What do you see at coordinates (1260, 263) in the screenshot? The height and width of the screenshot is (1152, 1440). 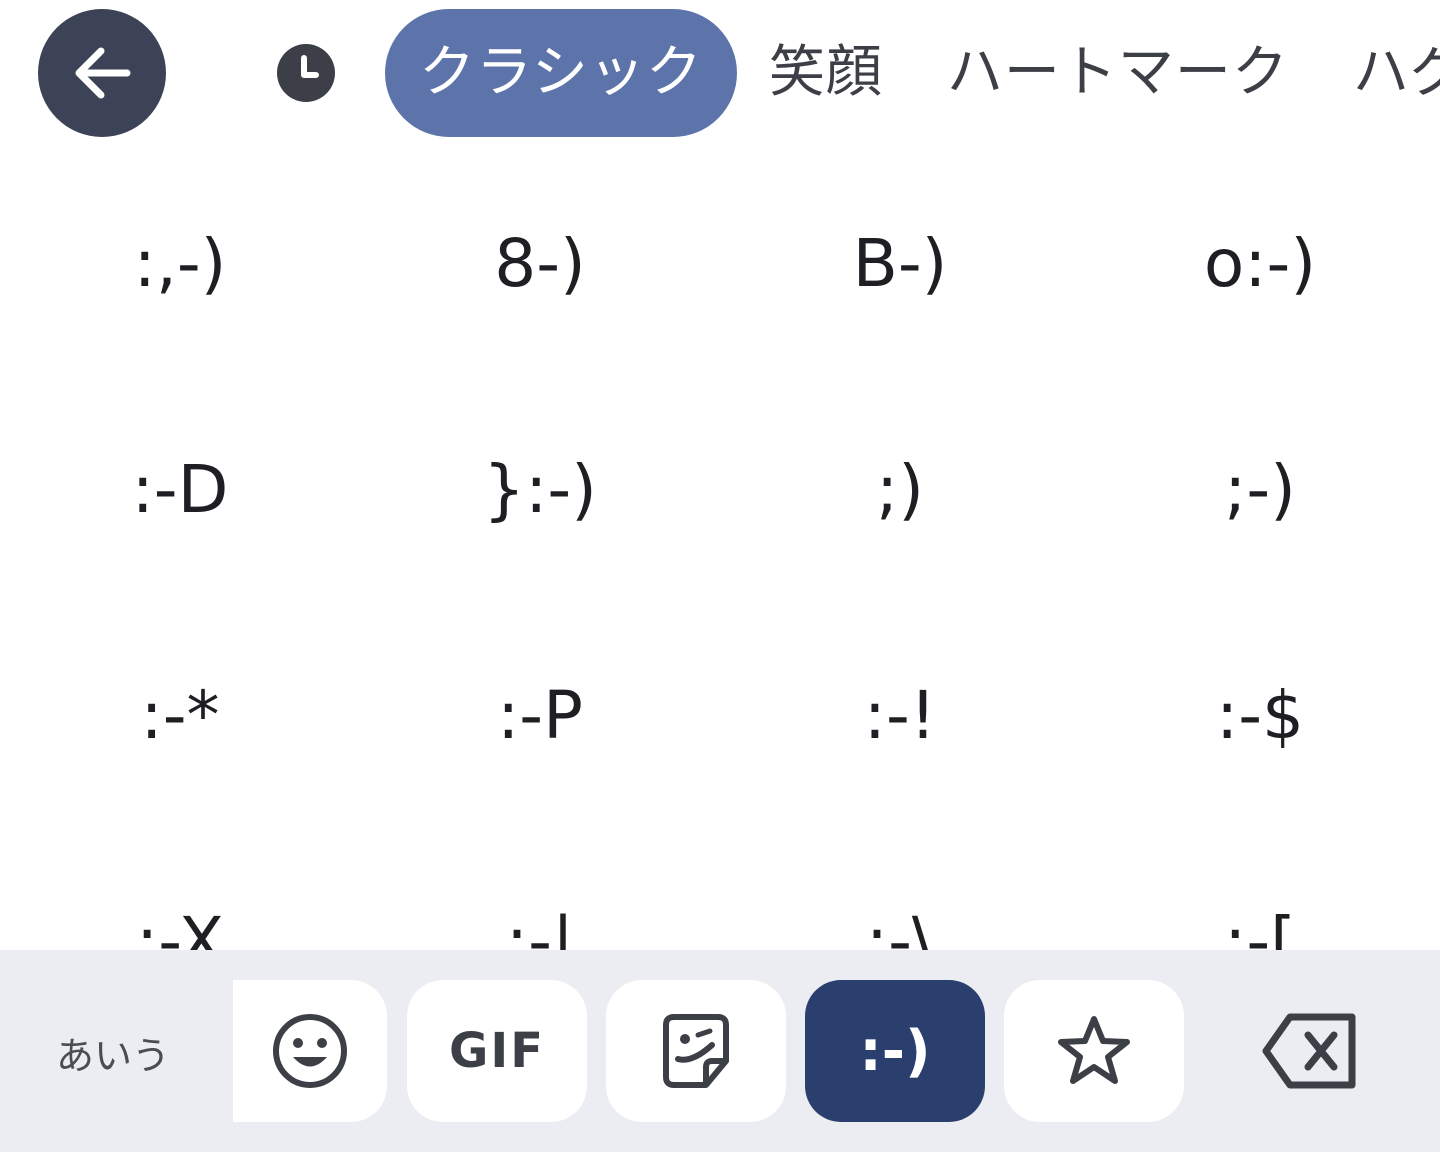 I see `emoticon-key: o:-)` at bounding box center [1260, 263].